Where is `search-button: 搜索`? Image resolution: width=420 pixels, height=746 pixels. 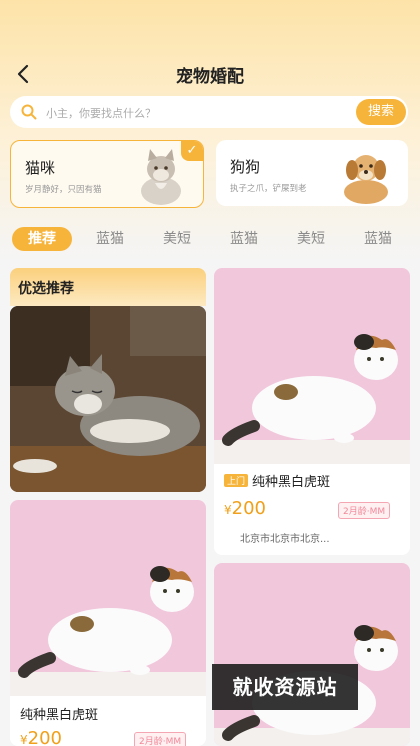
search-button: 搜索 is located at coordinates (381, 112).